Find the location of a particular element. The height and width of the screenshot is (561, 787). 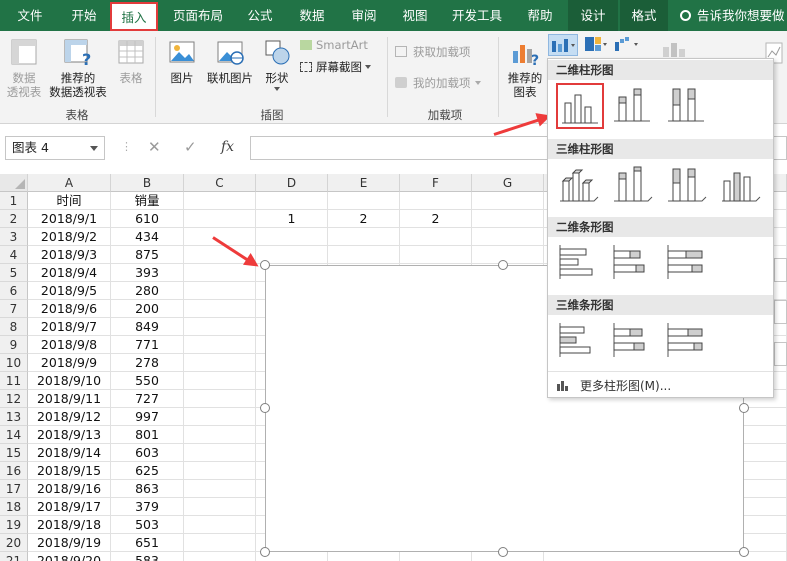

pivot-table-button: 数据 透视表 is located at coordinates (24, 69).